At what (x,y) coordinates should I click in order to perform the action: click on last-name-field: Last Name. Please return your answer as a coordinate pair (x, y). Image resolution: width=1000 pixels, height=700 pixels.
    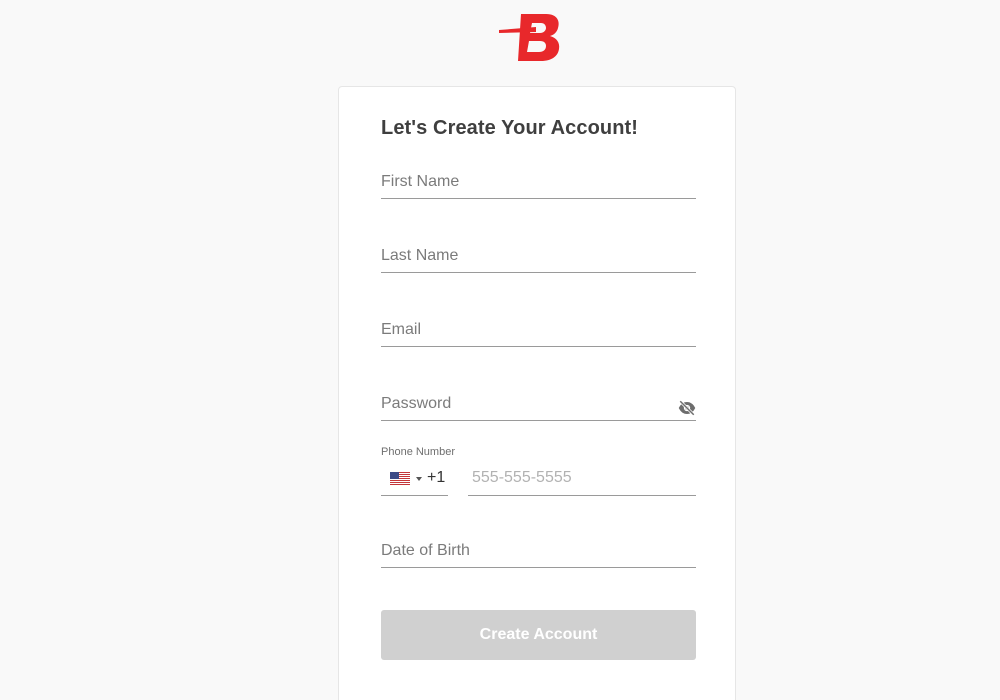
    Looking at the image, I should click on (538, 257).